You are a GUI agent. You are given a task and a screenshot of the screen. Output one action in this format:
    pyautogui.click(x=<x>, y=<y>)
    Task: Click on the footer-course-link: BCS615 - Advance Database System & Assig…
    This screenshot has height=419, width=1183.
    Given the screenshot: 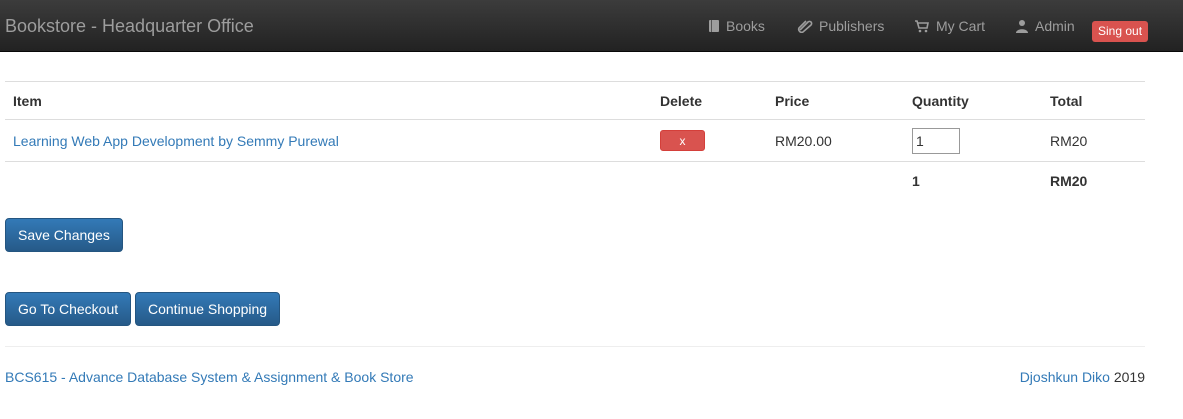 What is the action you would take?
    pyautogui.click(x=209, y=377)
    